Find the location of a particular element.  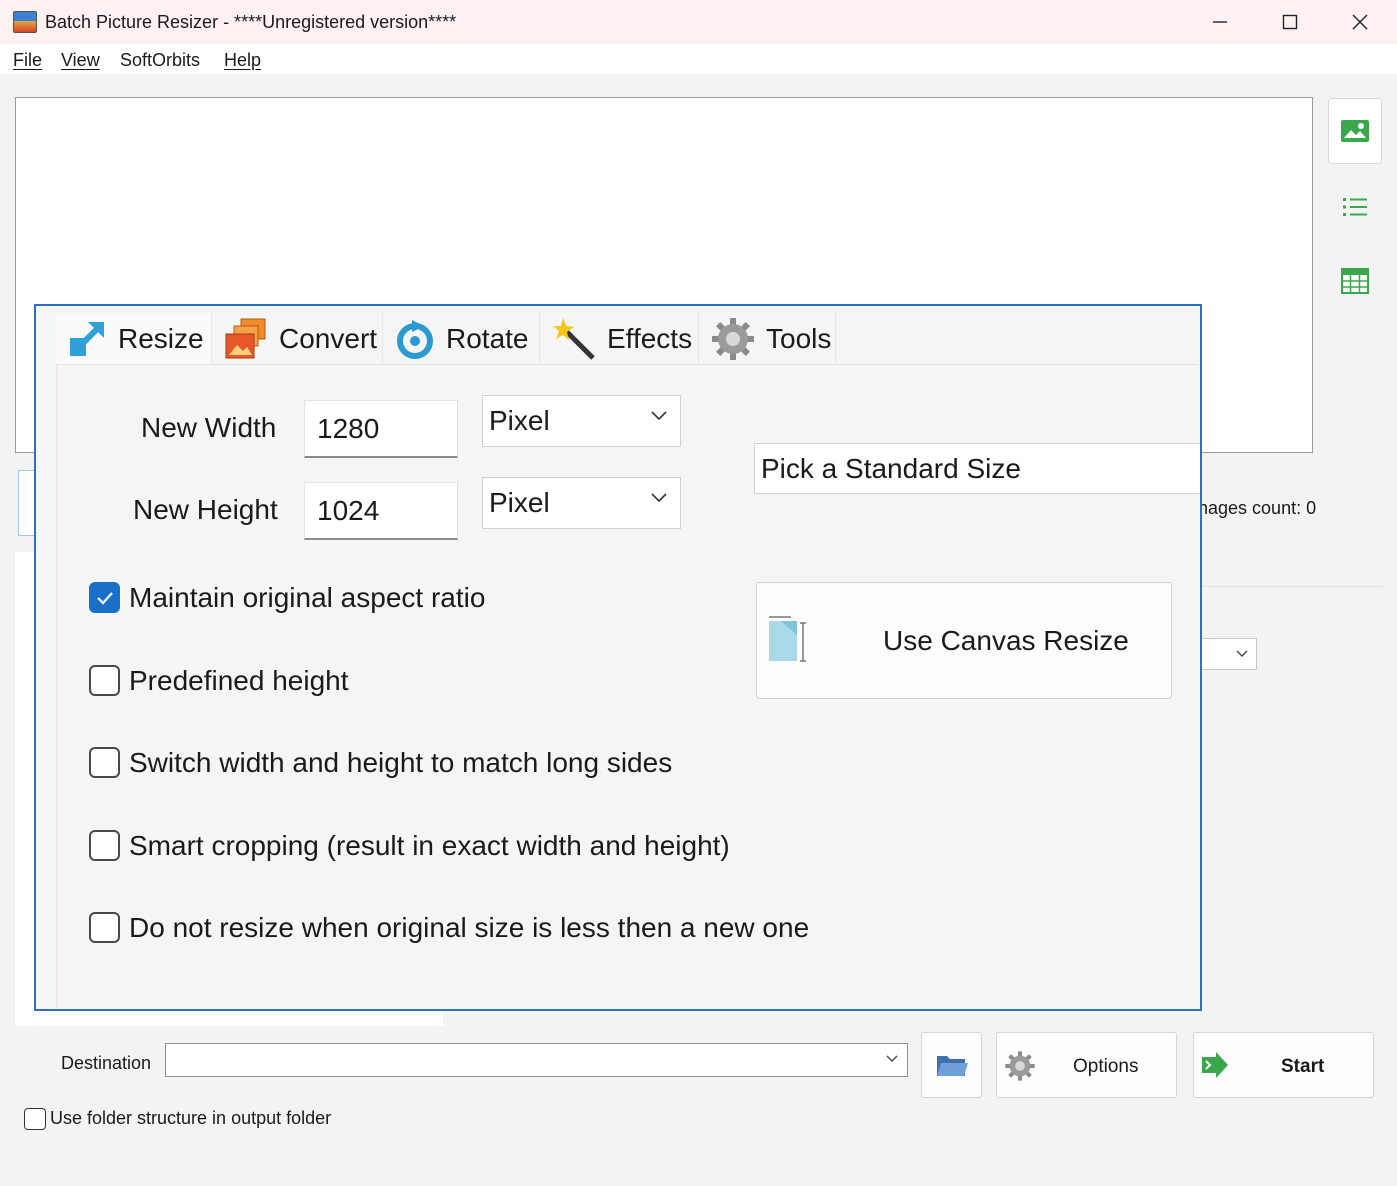

menu-file: File is located at coordinates (27, 60).